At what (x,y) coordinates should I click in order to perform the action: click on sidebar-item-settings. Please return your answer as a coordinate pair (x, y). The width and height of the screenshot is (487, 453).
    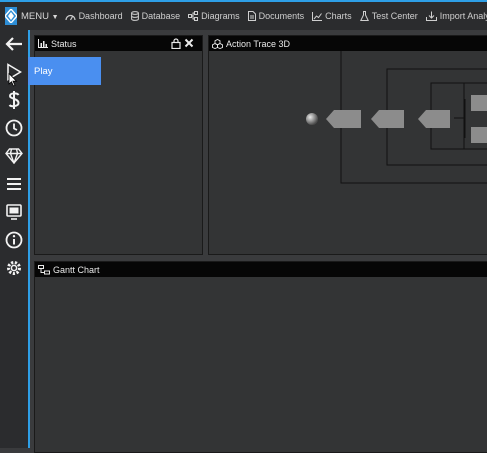
    Looking at the image, I should click on (14, 268).